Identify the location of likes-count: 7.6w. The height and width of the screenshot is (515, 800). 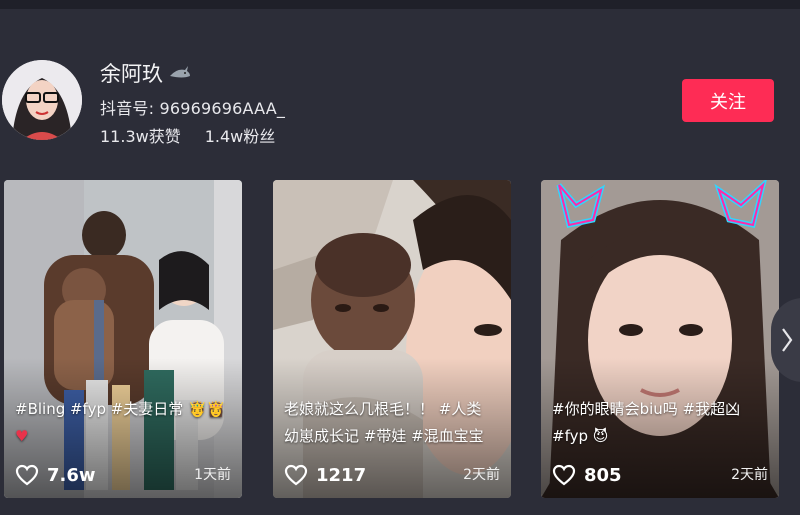
(71, 475).